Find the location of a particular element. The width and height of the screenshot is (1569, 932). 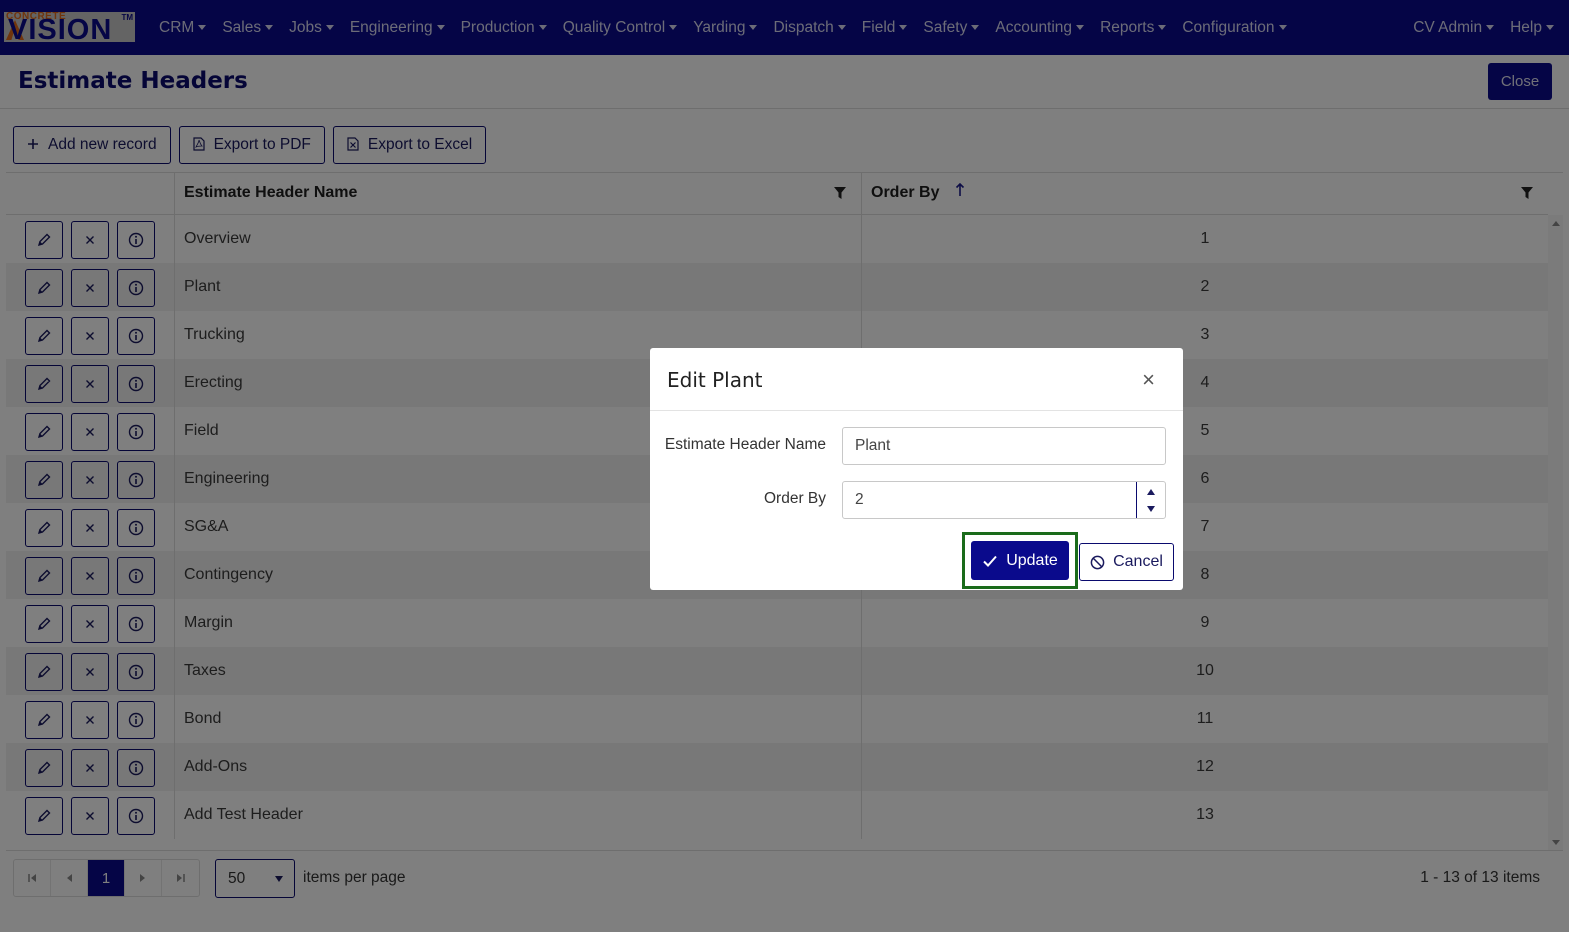

update-button: Update is located at coordinates (1020, 560).